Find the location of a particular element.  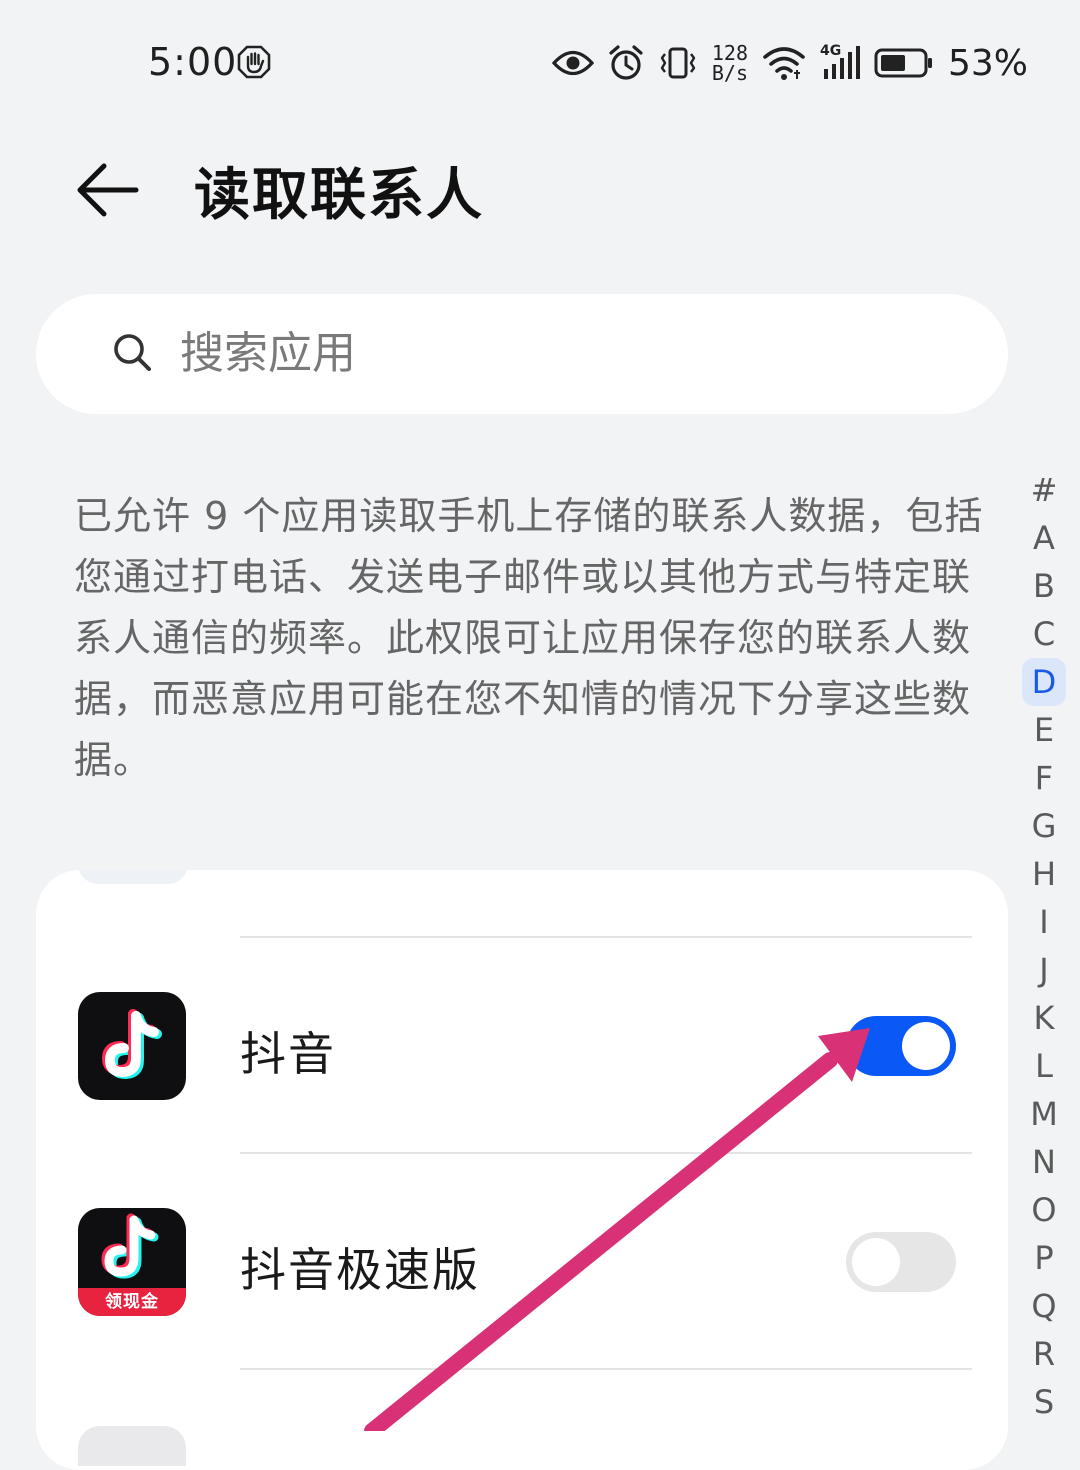

alphabet-index-item: I is located at coordinates (1044, 922).